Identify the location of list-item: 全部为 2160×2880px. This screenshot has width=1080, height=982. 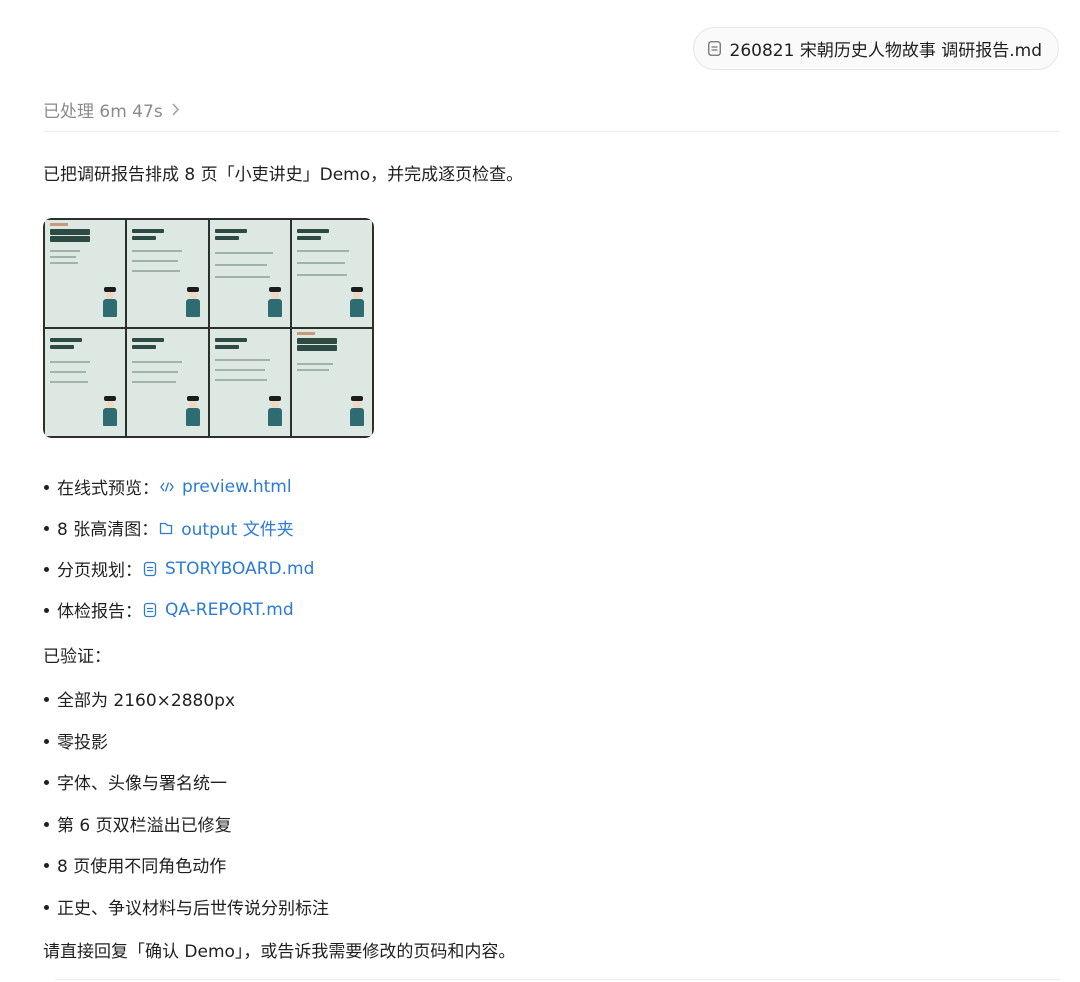
(139, 698).